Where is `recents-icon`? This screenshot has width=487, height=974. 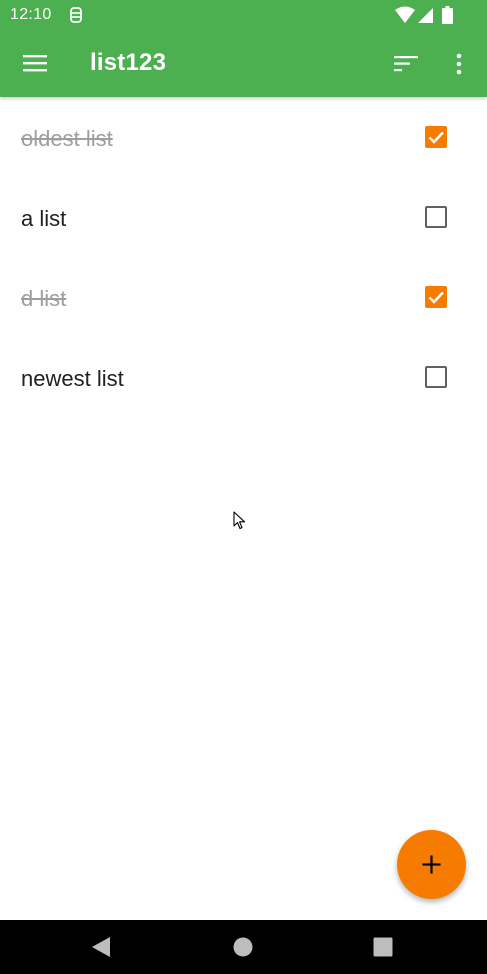 recents-icon is located at coordinates (383, 947).